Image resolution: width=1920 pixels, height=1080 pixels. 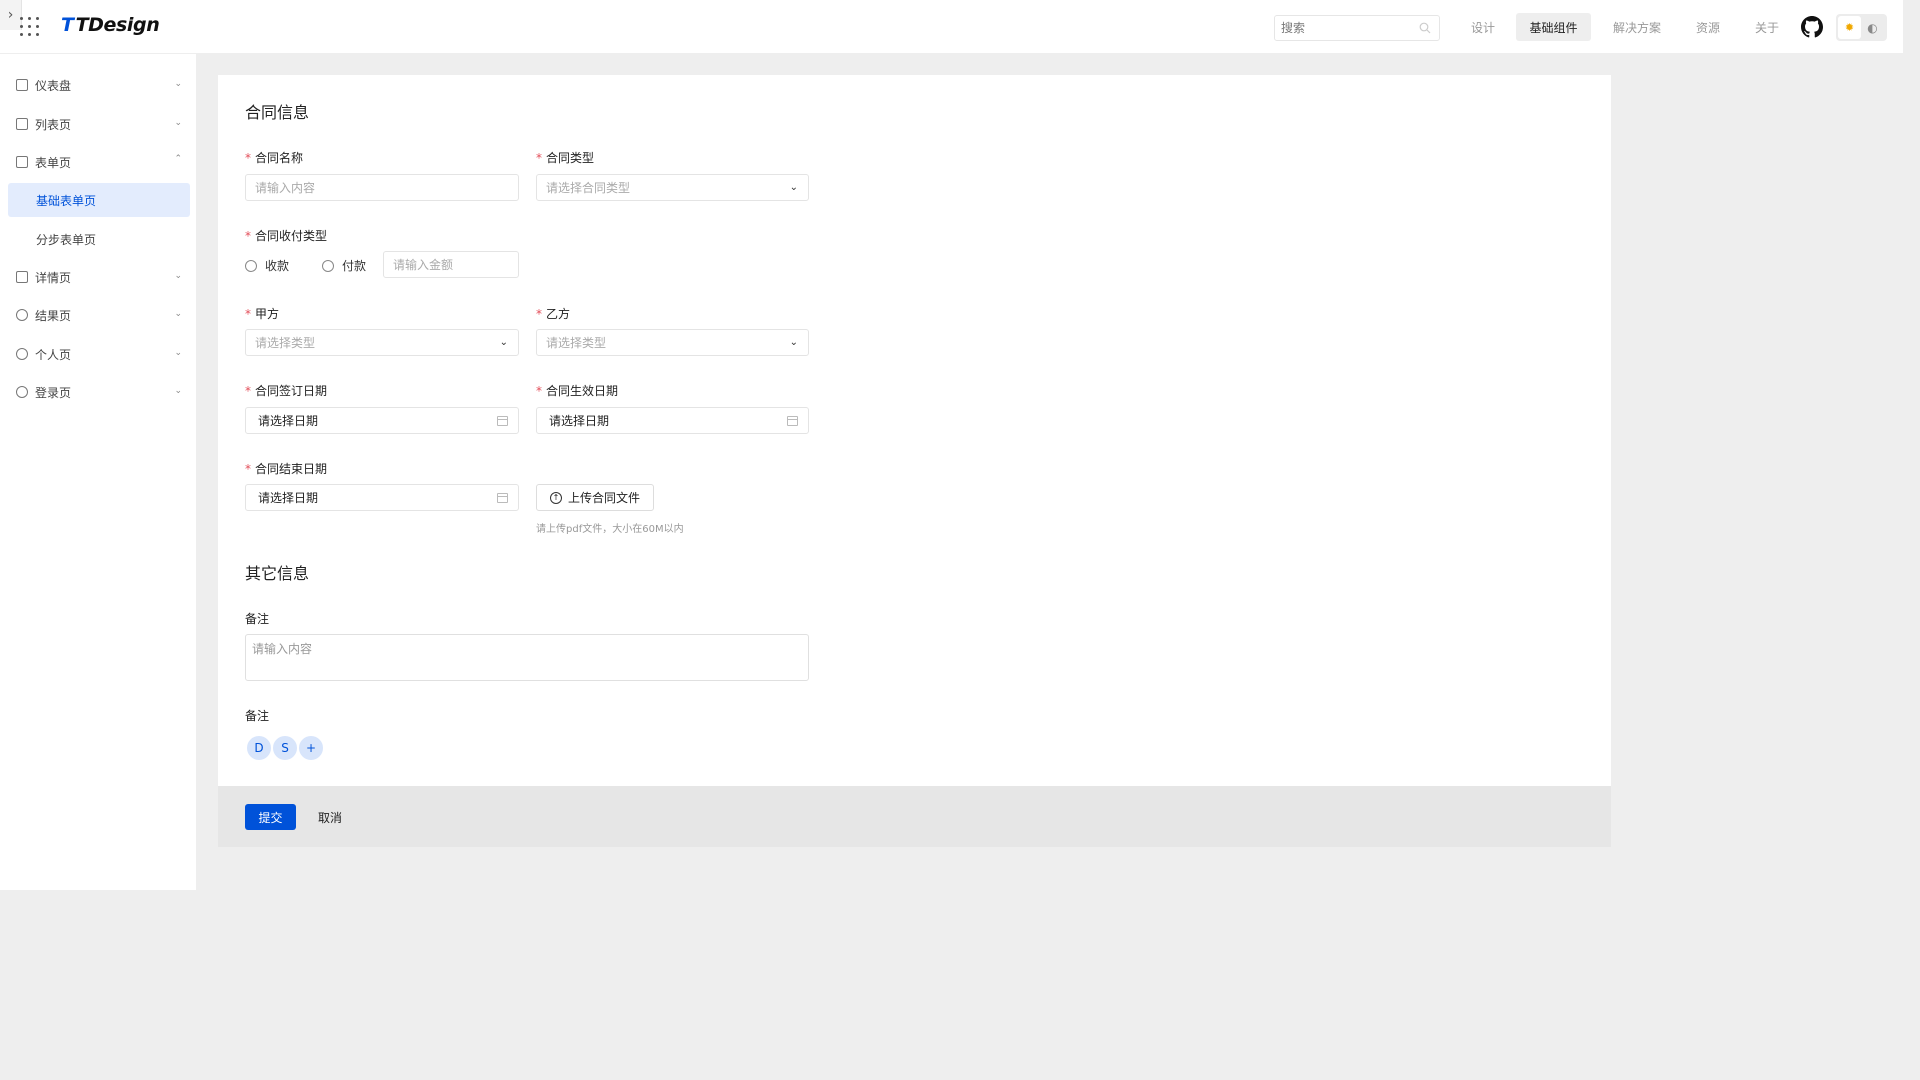 I want to click on party-a-placeholder: 请选择类型, so click(x=285, y=343).